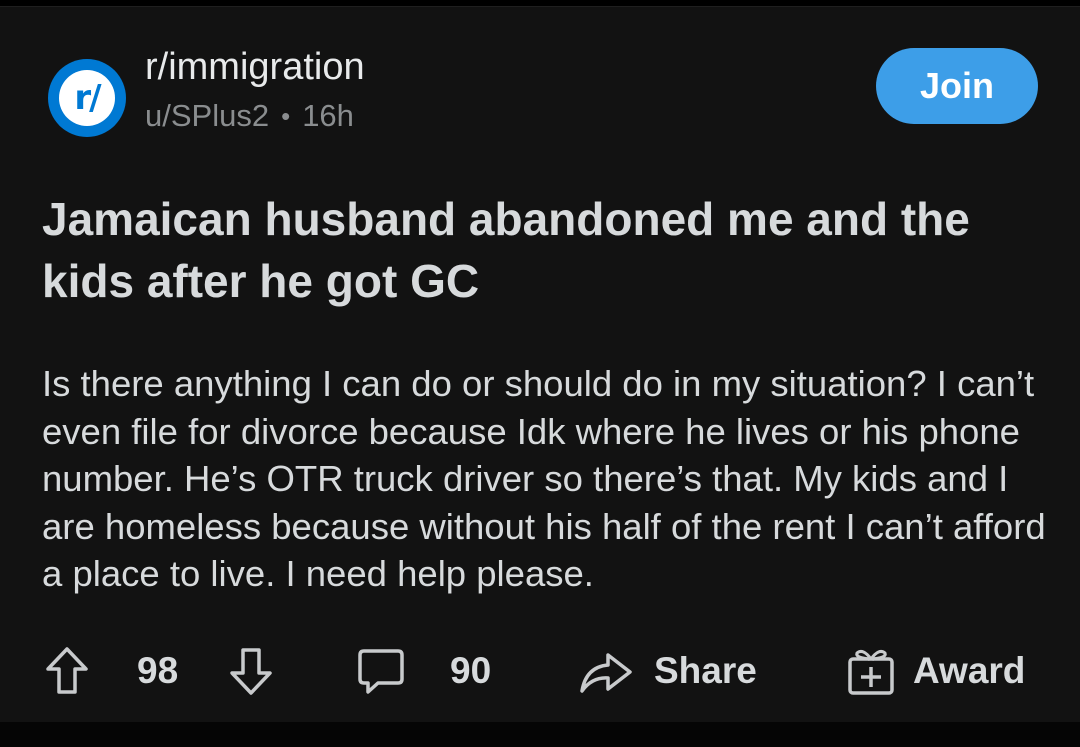 Image resolution: width=1080 pixels, height=747 pixels. What do you see at coordinates (328, 115) in the screenshot?
I see `post-age: 16h` at bounding box center [328, 115].